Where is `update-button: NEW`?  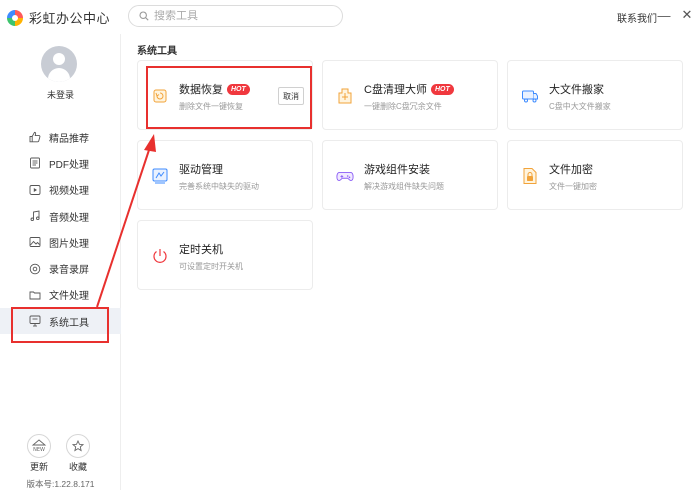 update-button: NEW is located at coordinates (39, 446).